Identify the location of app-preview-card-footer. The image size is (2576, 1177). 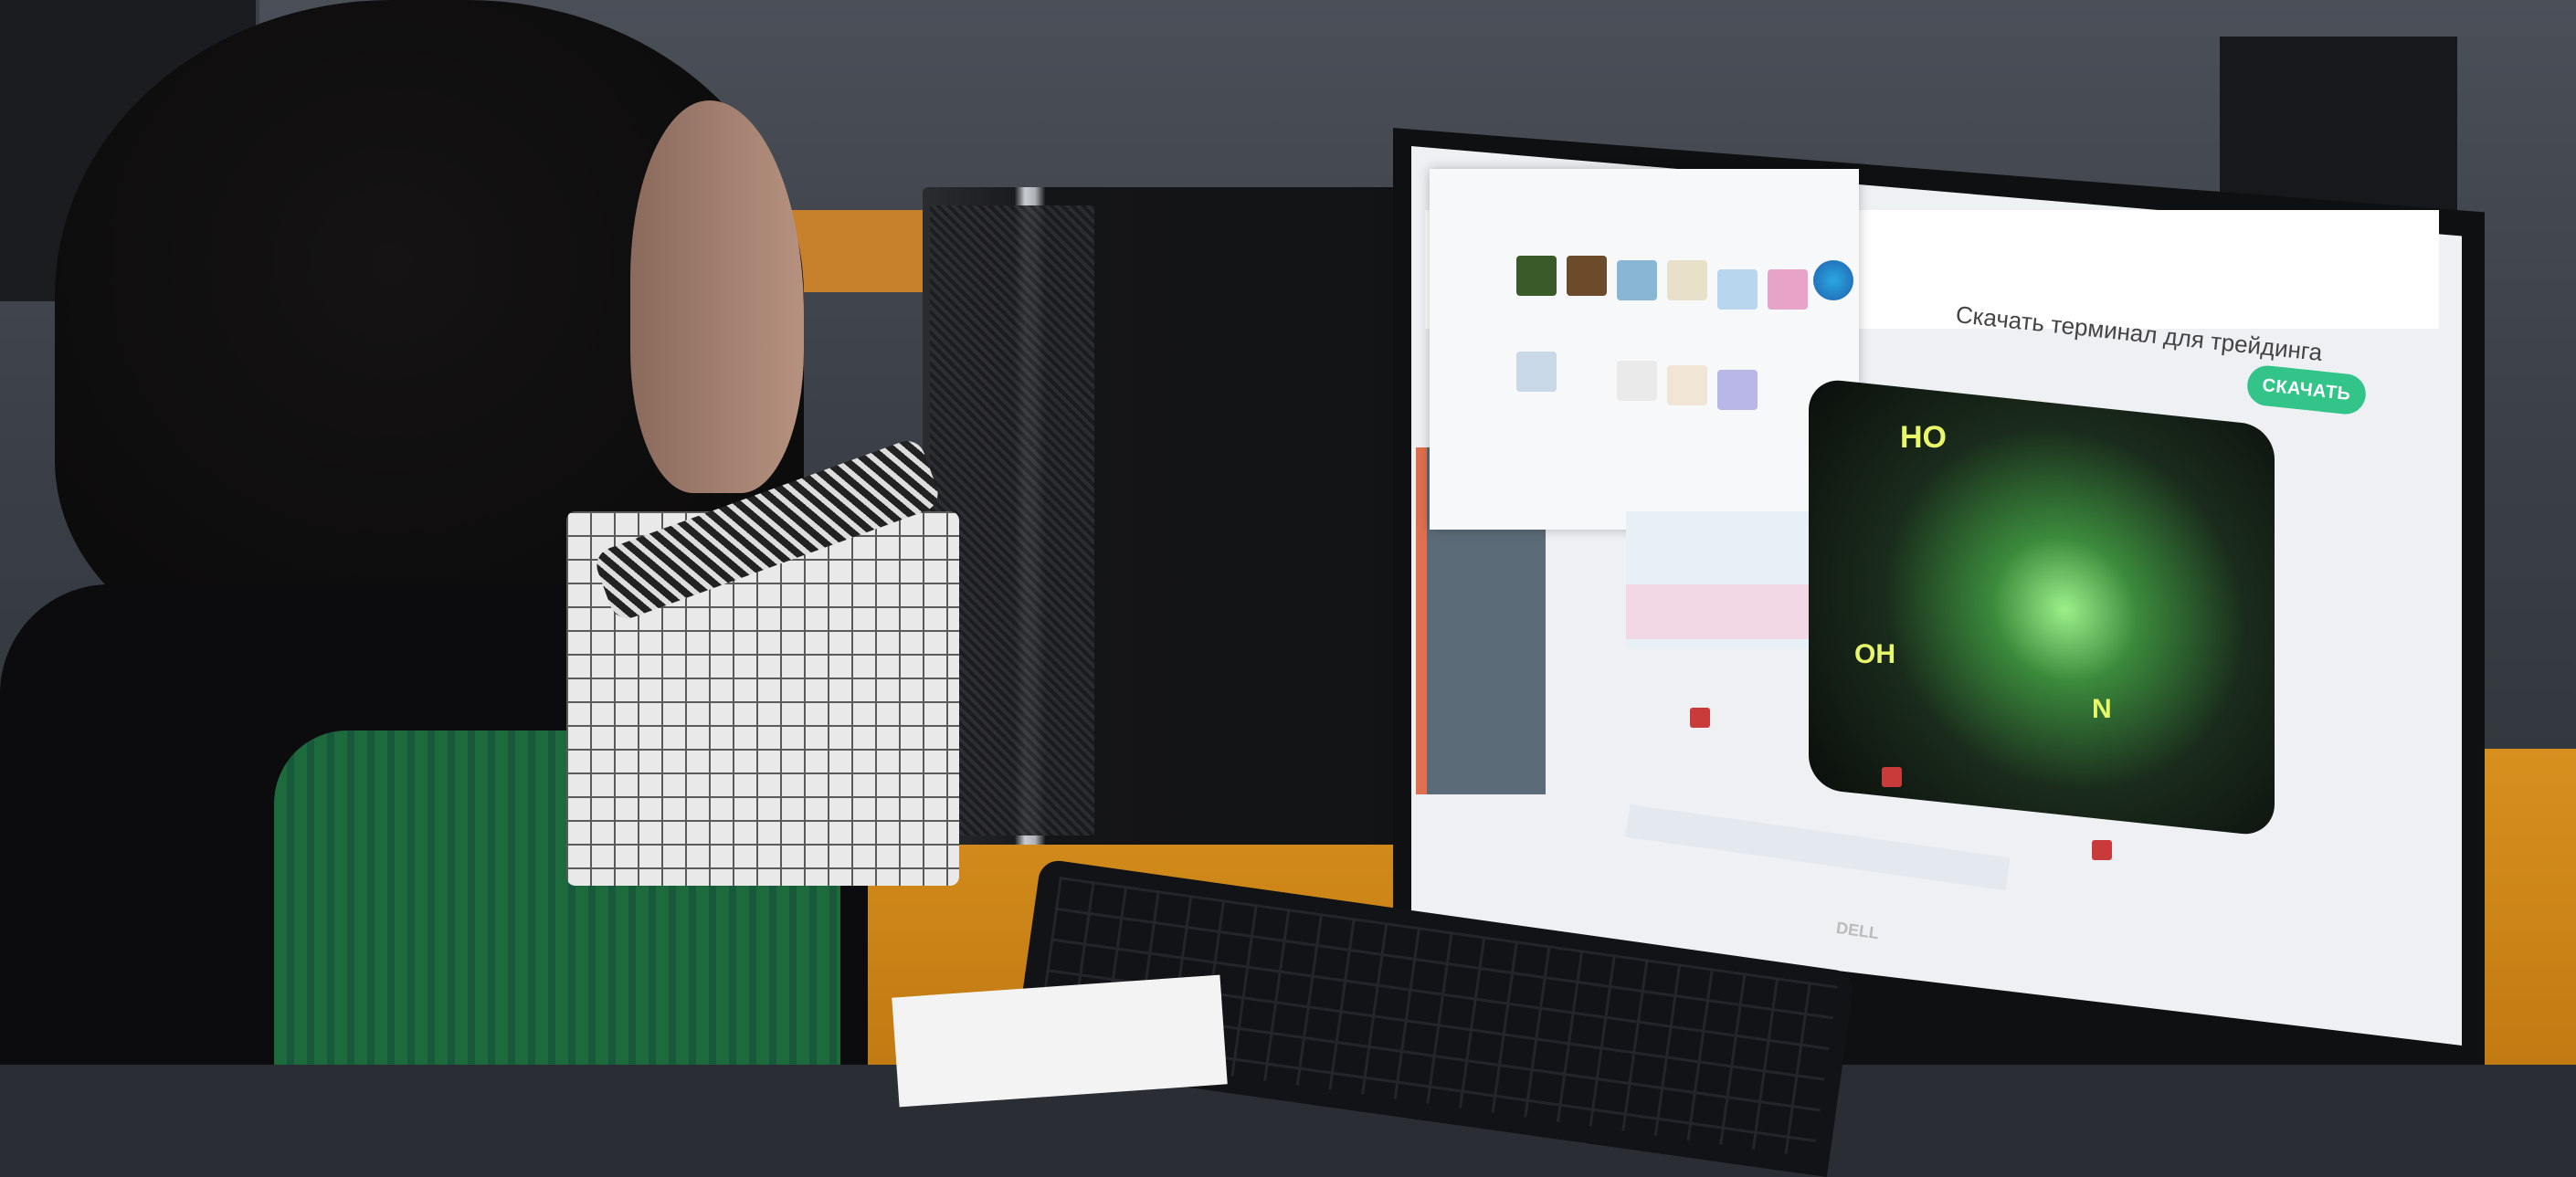
(1717, 611).